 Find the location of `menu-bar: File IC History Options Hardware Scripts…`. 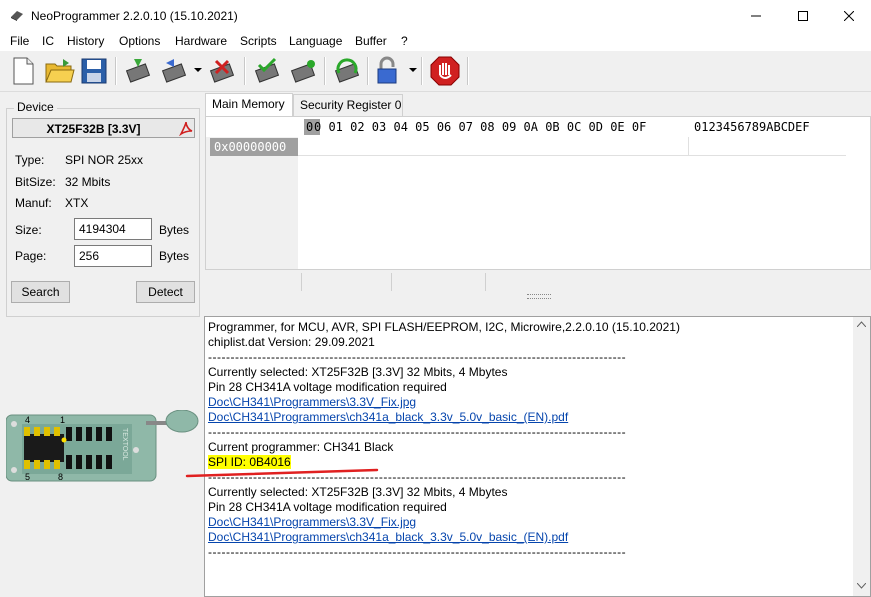

menu-bar: File IC History Options Hardware Scripts… is located at coordinates (435, 41).